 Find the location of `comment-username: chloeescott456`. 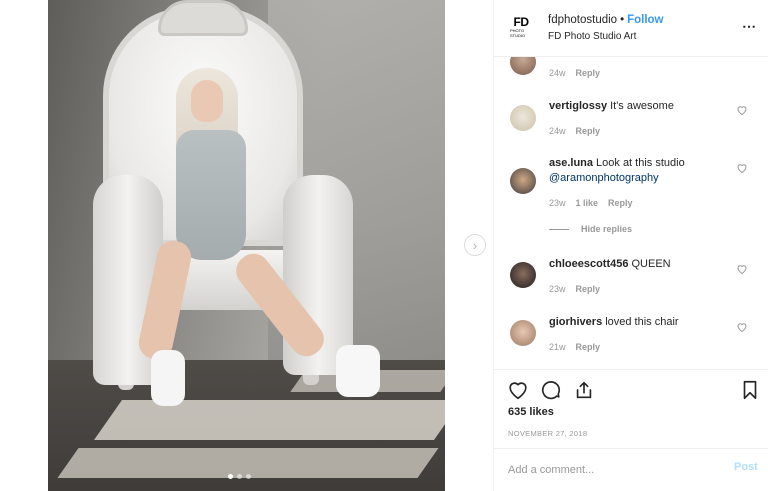

comment-username: chloeescott456 is located at coordinates (588, 264).